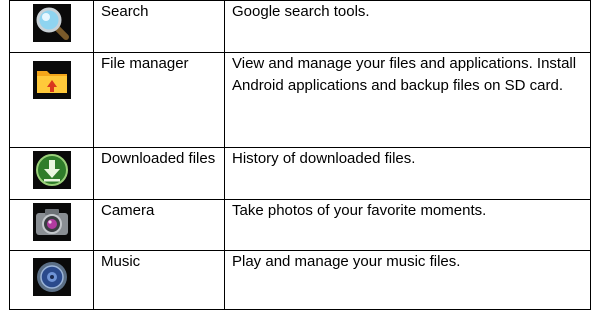 This screenshot has height=314, width=595. Describe the element at coordinates (159, 26) in the screenshot. I see `app-name: Search` at that location.